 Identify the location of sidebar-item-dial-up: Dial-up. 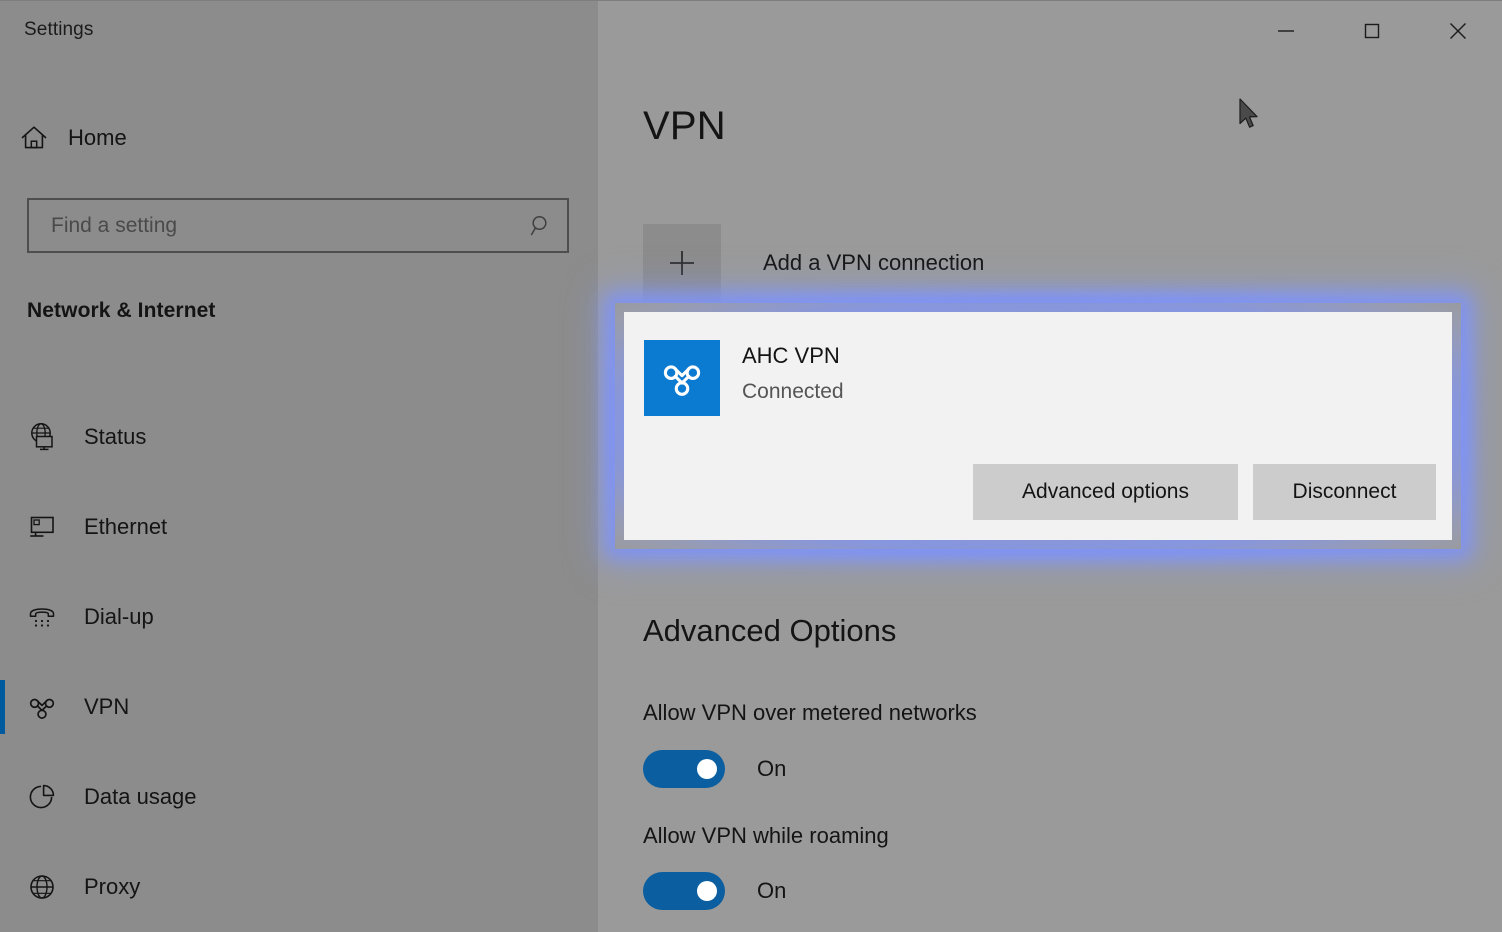
(299, 617).